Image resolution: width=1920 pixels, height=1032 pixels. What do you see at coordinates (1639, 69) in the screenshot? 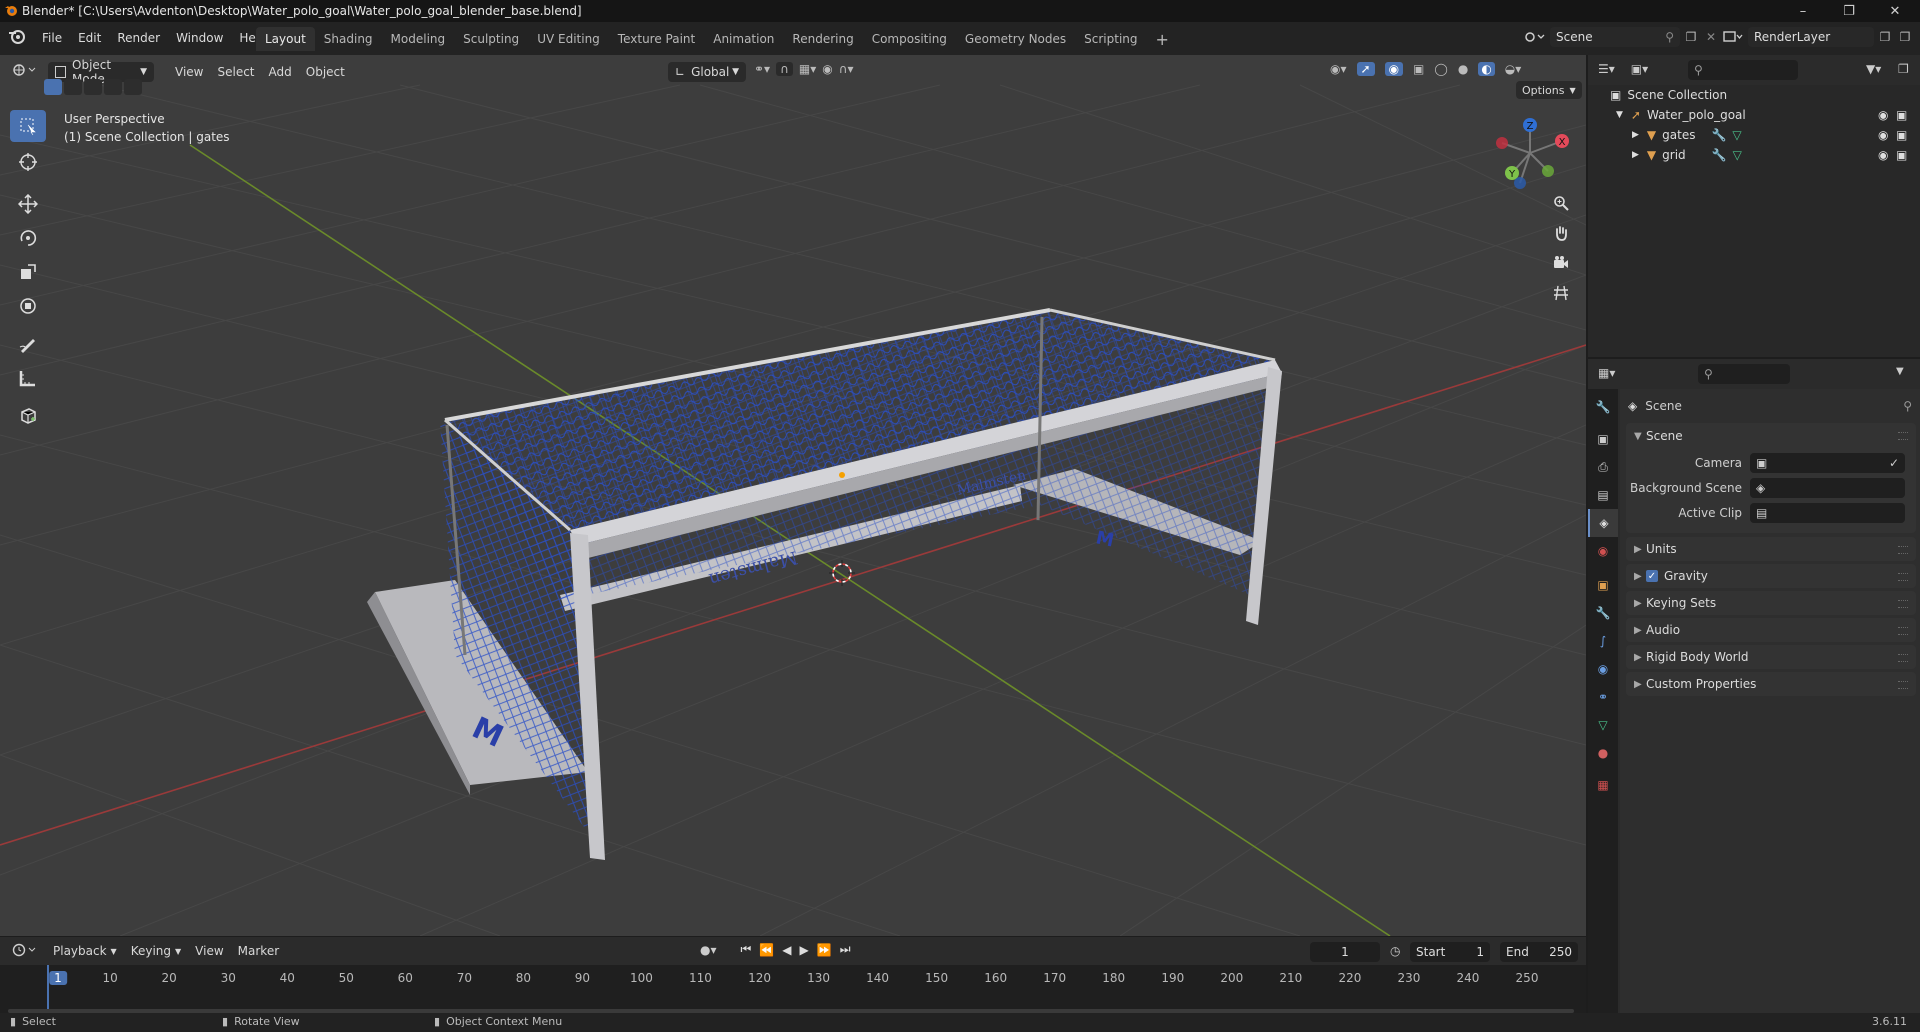
I see `display-mode-icon: ▣▾` at bounding box center [1639, 69].